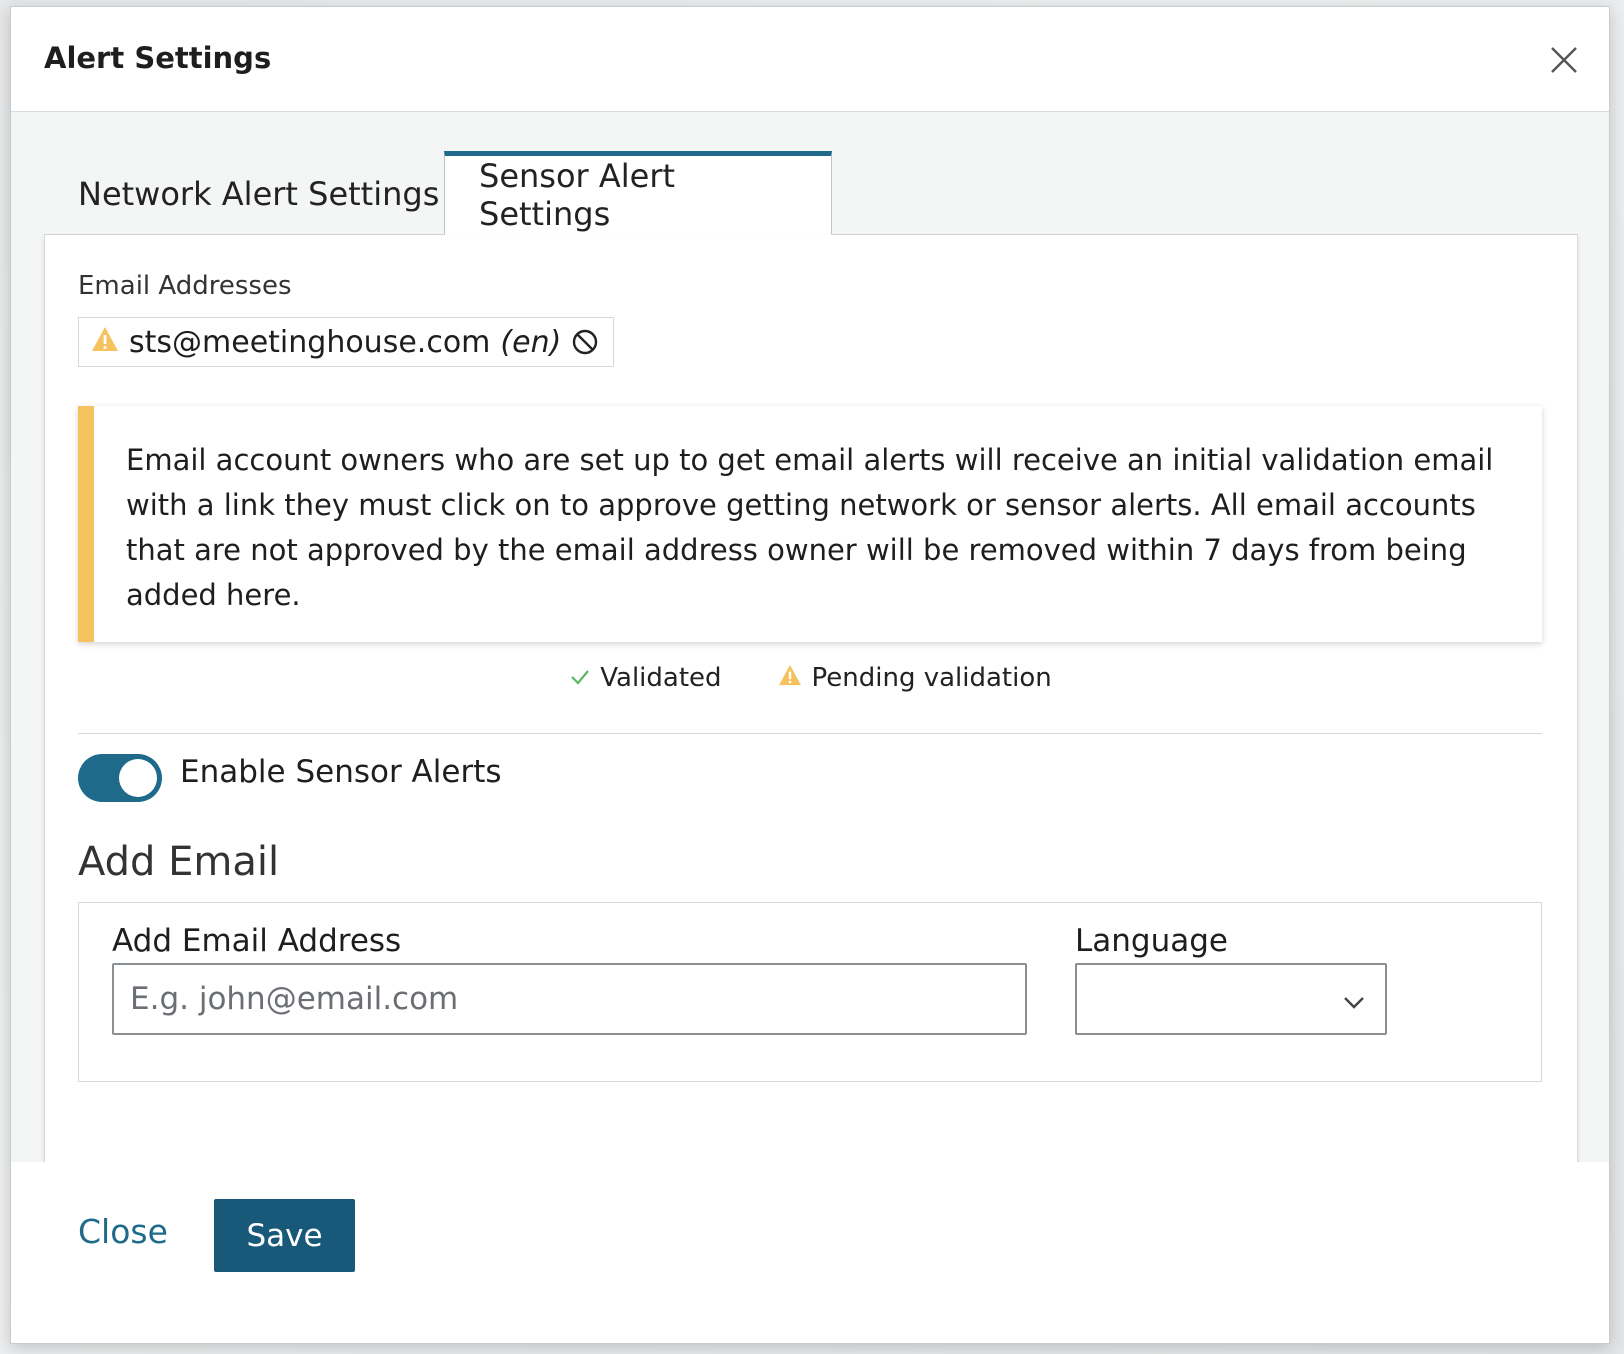 The width and height of the screenshot is (1624, 1354). What do you see at coordinates (661, 678) in the screenshot?
I see `legend-validated-label: Validated` at bounding box center [661, 678].